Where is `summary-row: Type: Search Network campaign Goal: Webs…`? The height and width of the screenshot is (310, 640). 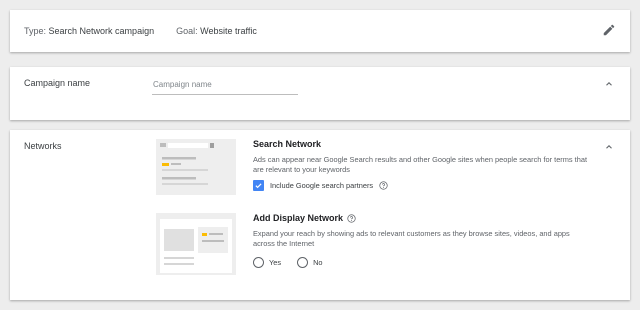 summary-row: Type: Search Network campaign Goal: Webs… is located at coordinates (140, 31).